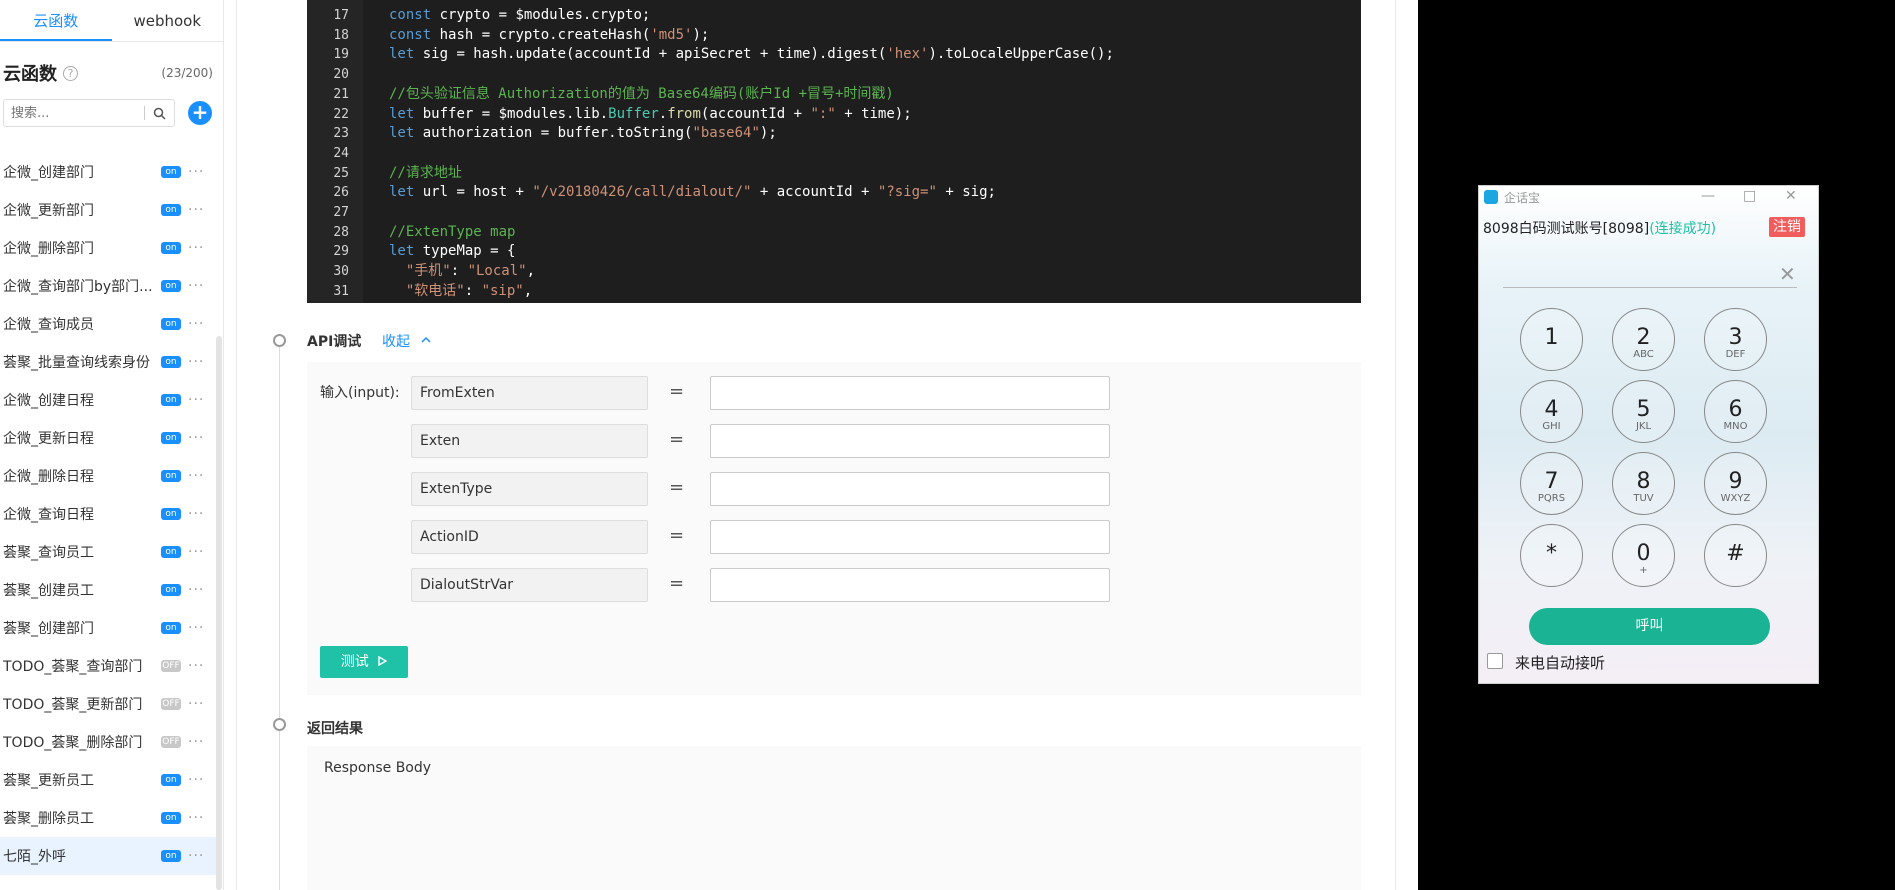 The width and height of the screenshot is (1895, 890). I want to click on call-button: 呼叫, so click(1649, 626).